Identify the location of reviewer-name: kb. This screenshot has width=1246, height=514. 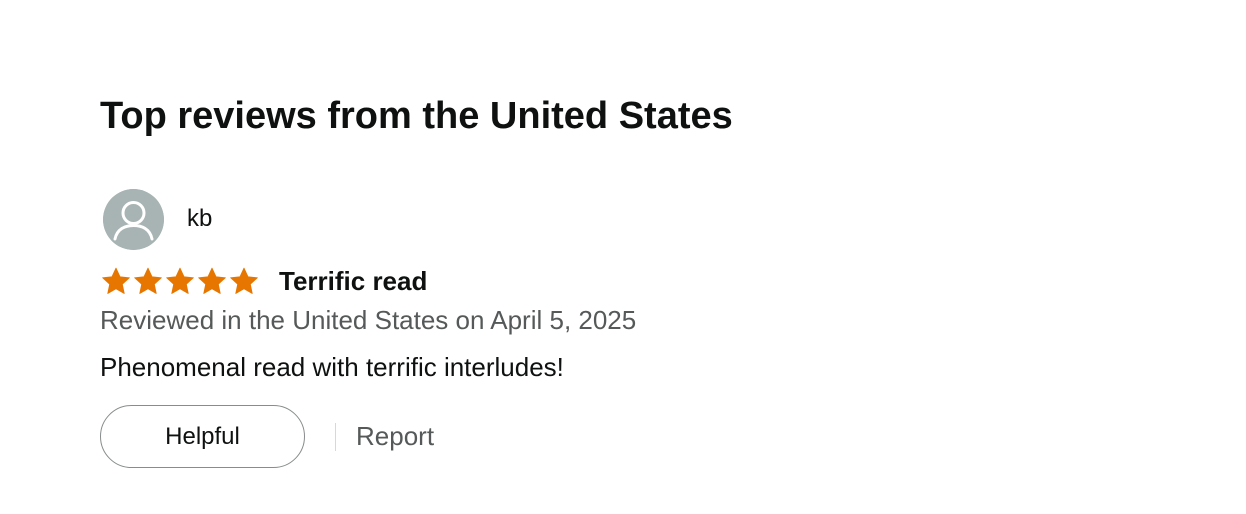
(199, 219).